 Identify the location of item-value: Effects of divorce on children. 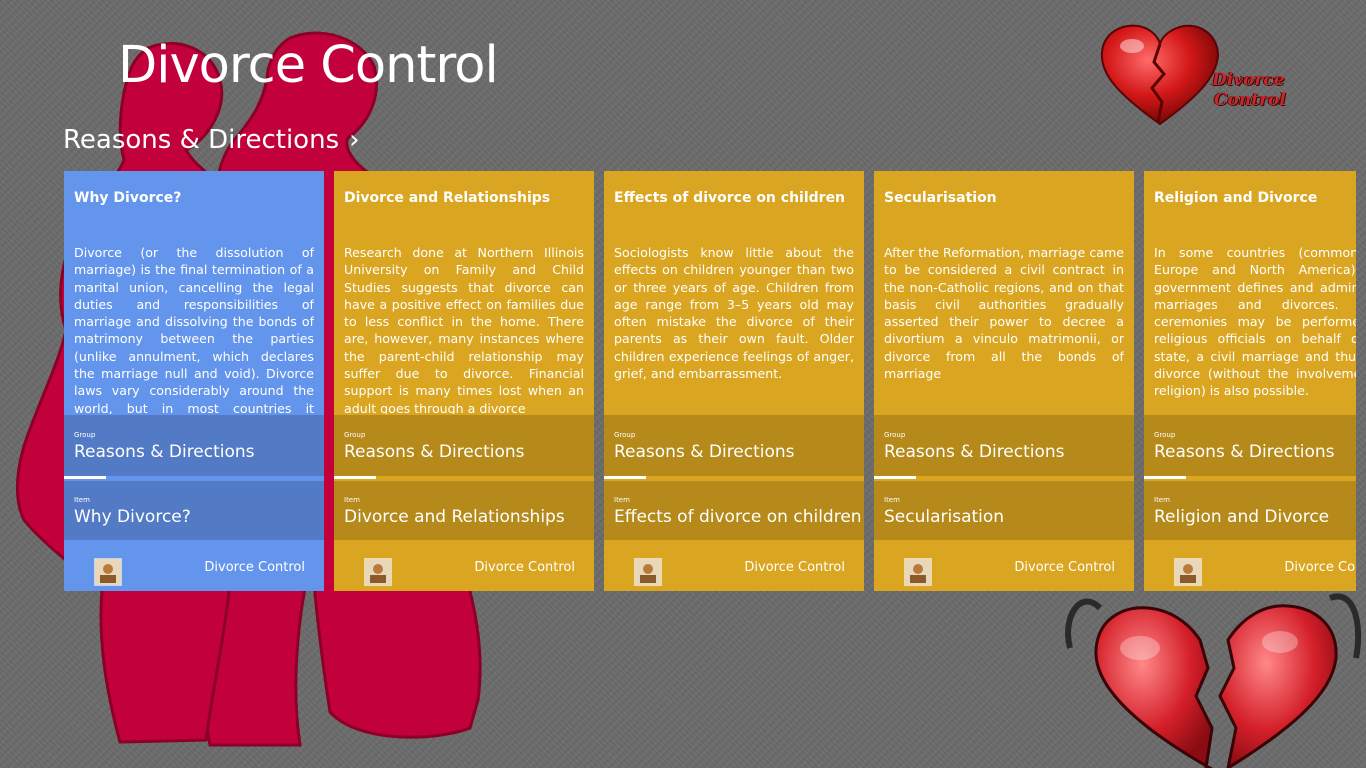
(738, 517).